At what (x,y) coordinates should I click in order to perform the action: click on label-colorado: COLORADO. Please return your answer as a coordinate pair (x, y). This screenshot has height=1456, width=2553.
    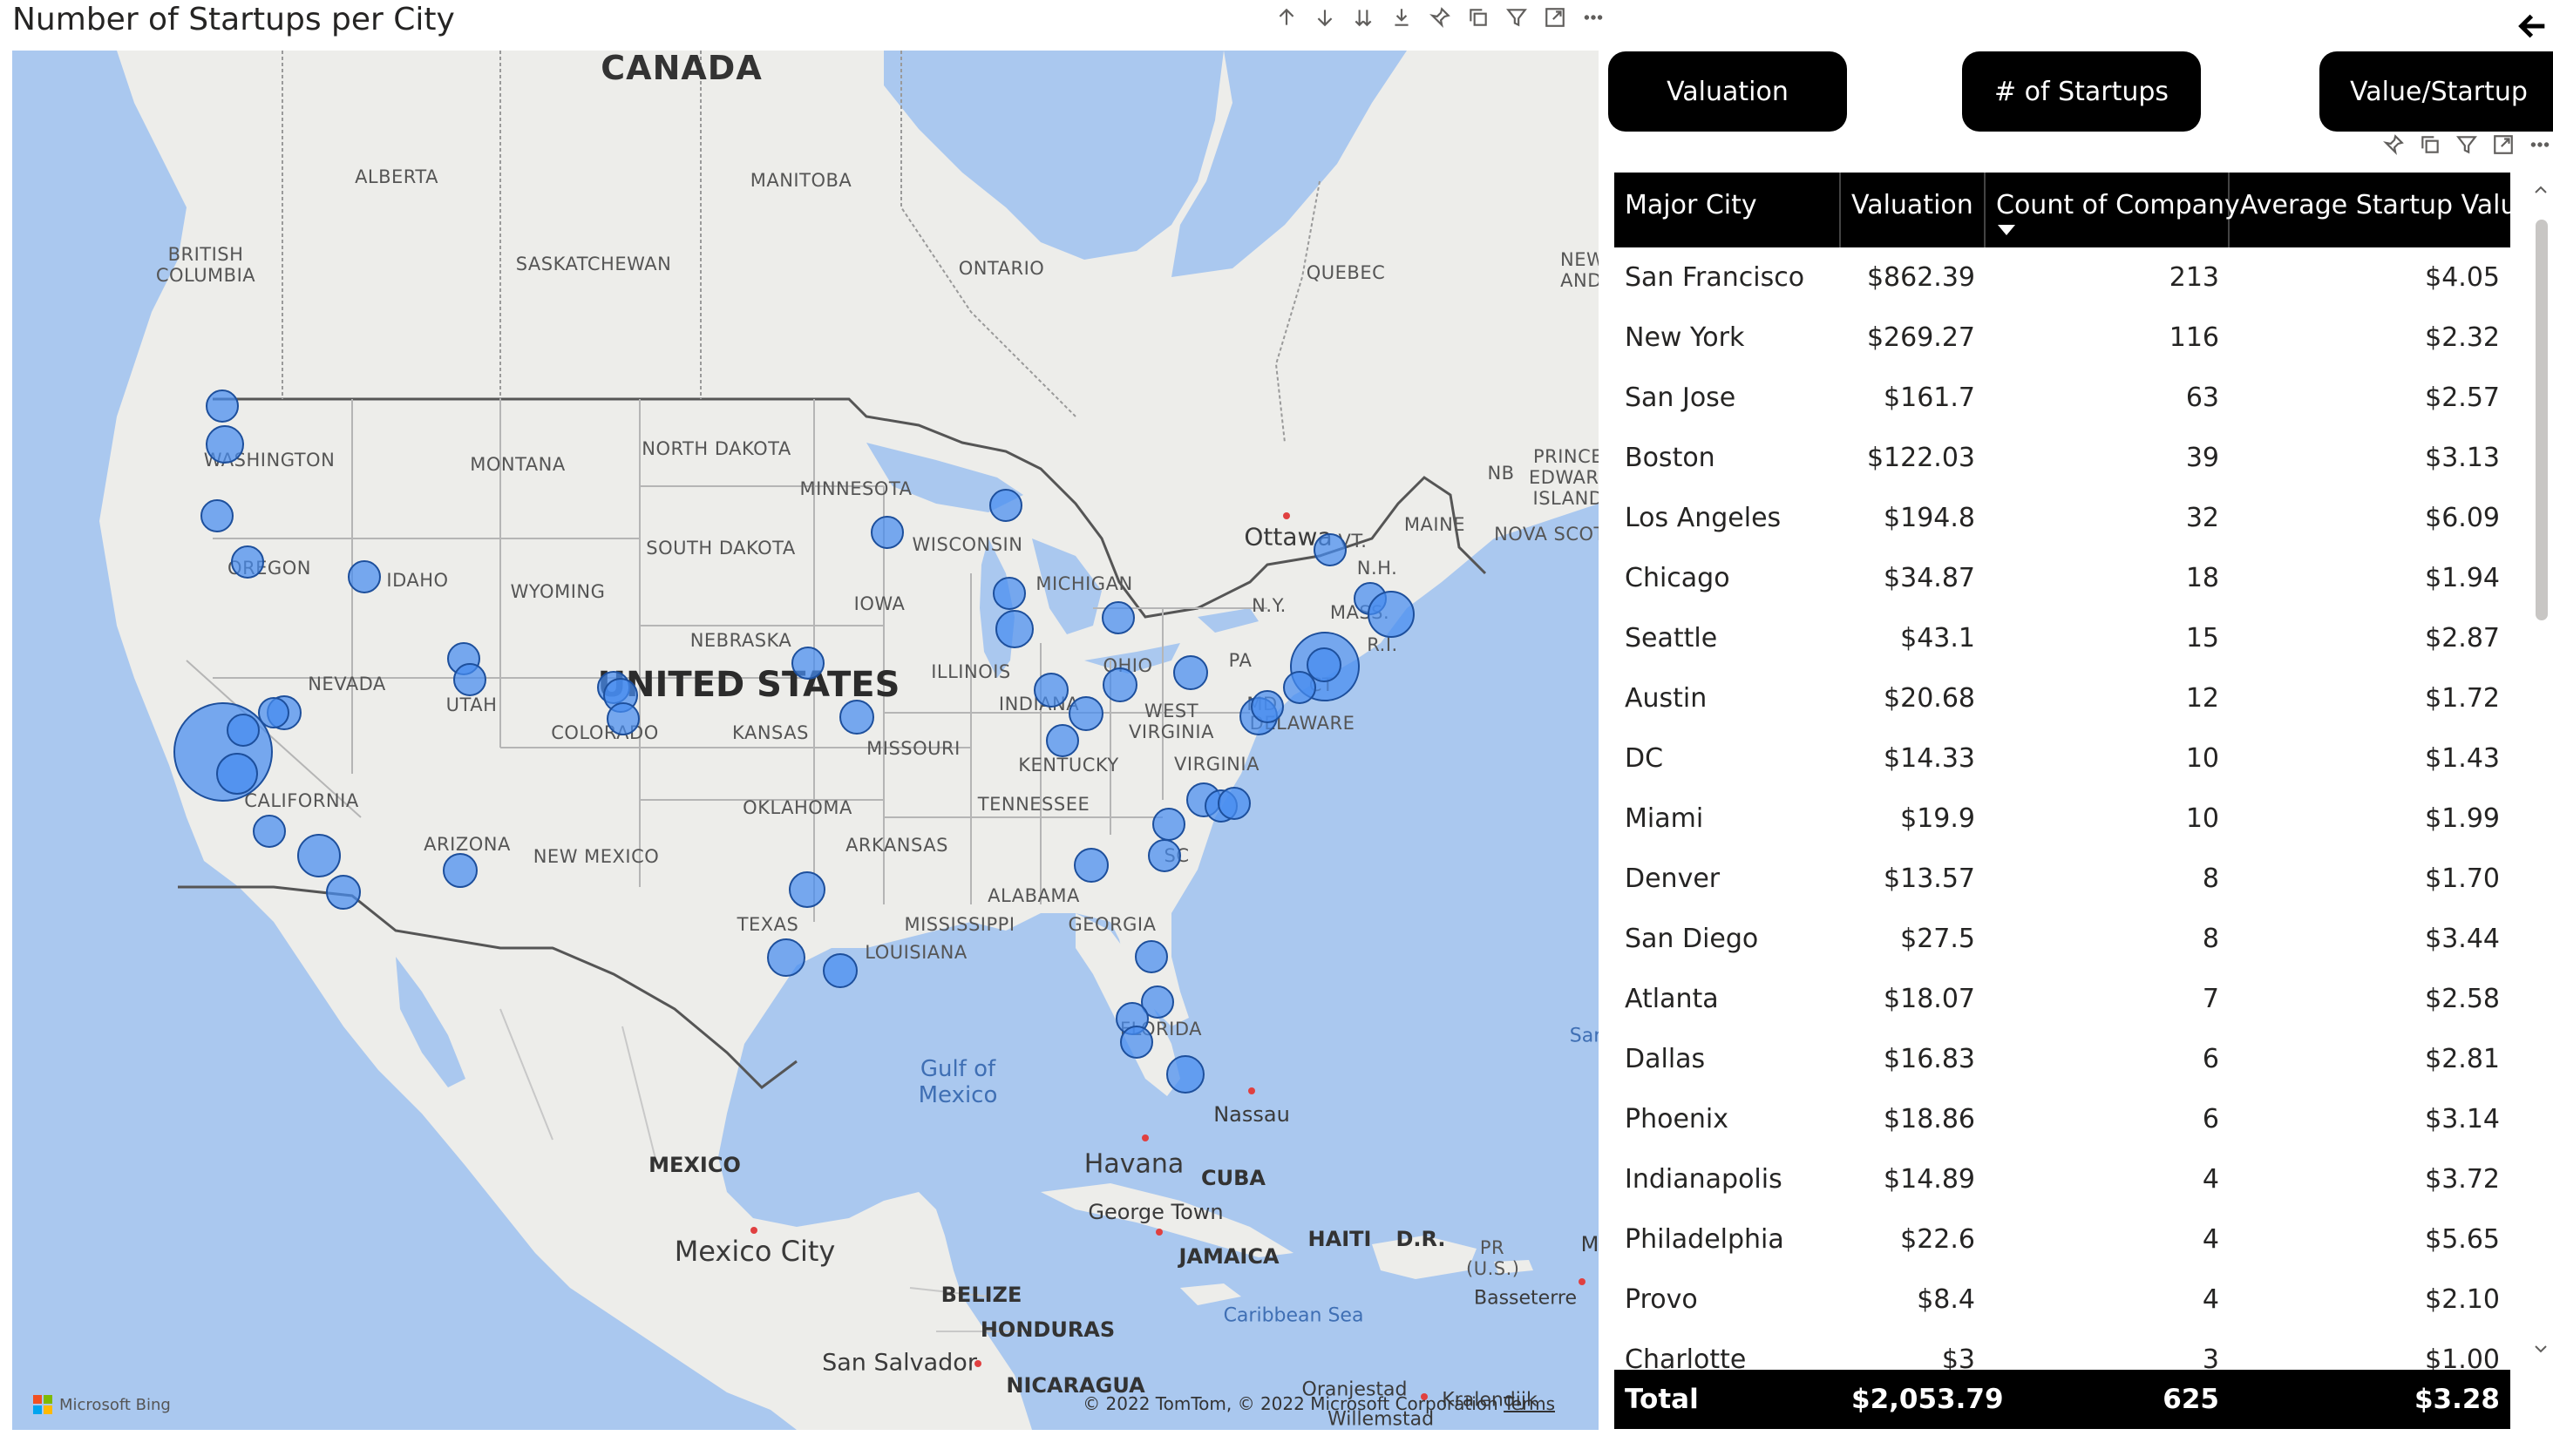
    Looking at the image, I should click on (605, 732).